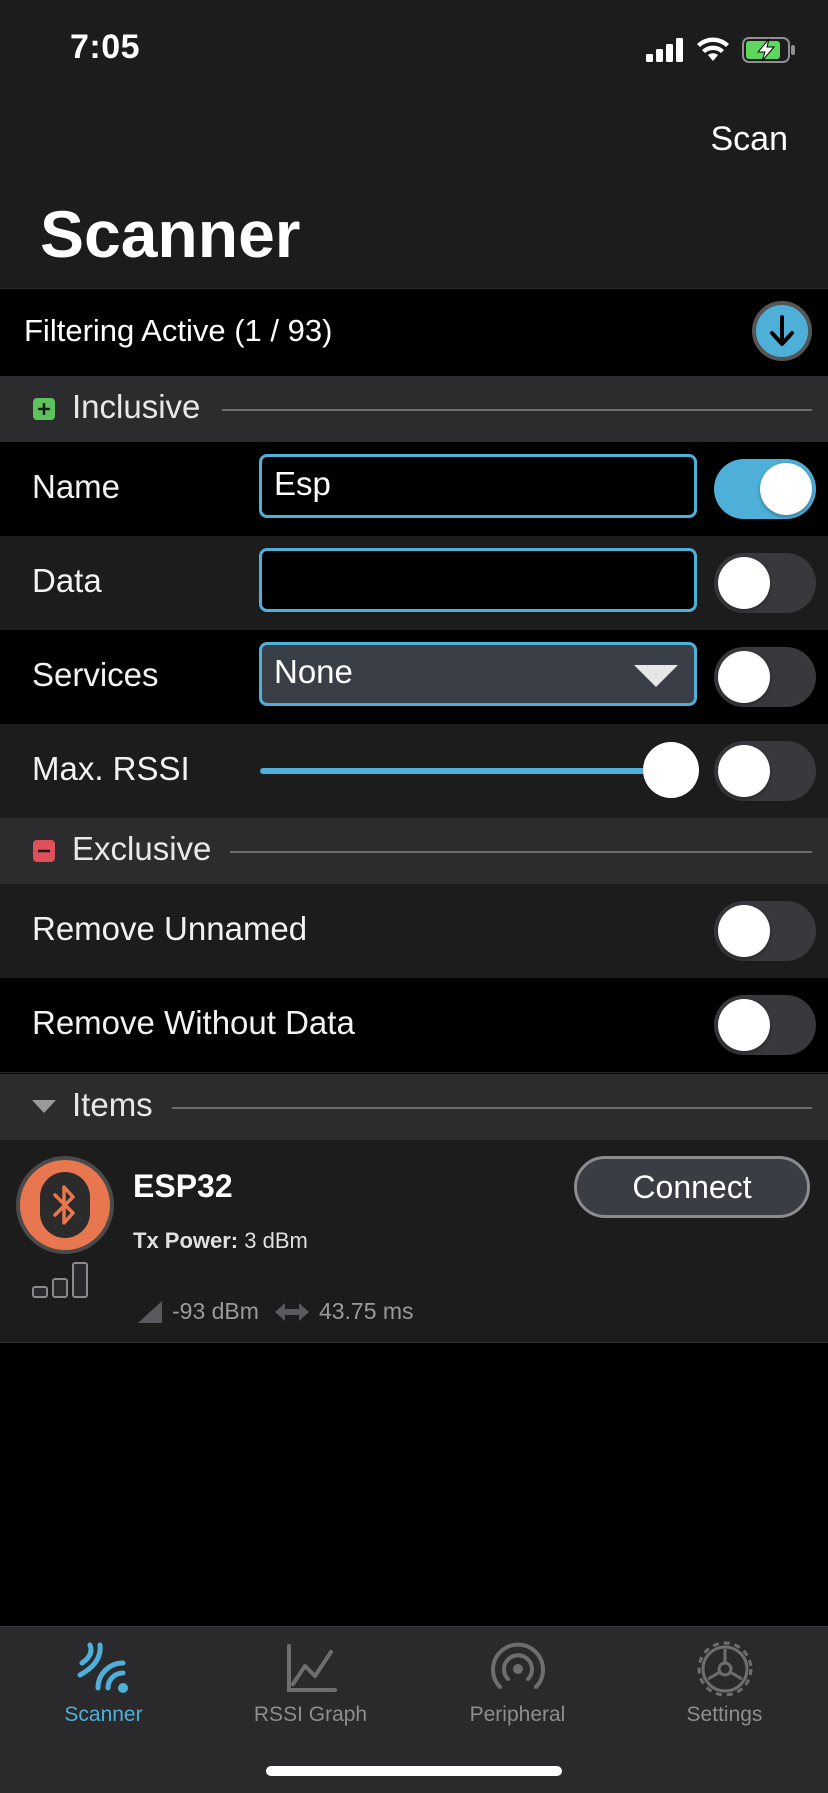 Image resolution: width=828 pixels, height=1793 pixels. Describe the element at coordinates (664, 50) in the screenshot. I see `cellular-signal-icon` at that location.